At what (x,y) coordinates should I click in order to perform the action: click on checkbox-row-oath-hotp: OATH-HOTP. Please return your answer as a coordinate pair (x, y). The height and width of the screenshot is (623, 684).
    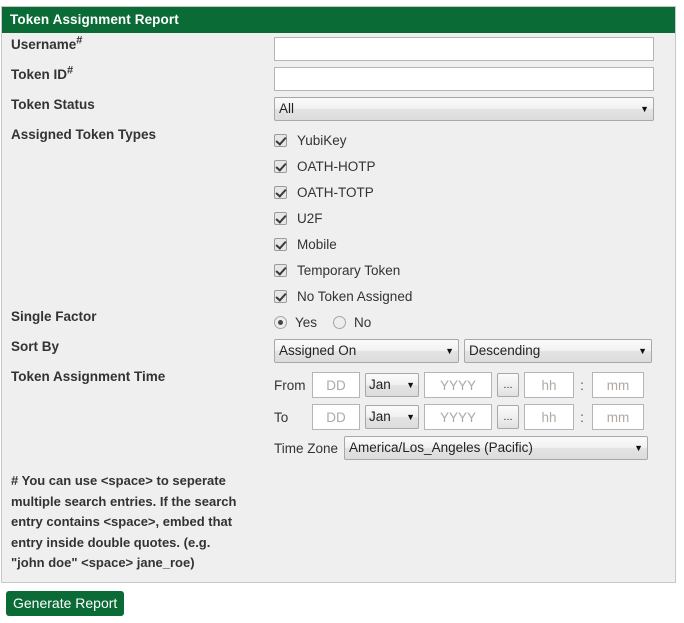
    Looking at the image, I should click on (474, 166).